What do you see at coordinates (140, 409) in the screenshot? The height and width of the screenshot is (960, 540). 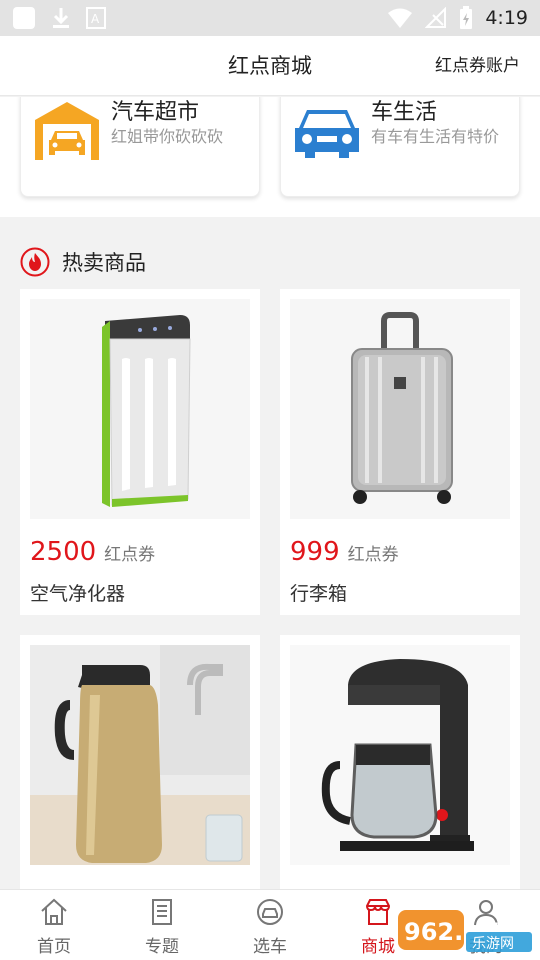 I see `air-purifier-image` at bounding box center [140, 409].